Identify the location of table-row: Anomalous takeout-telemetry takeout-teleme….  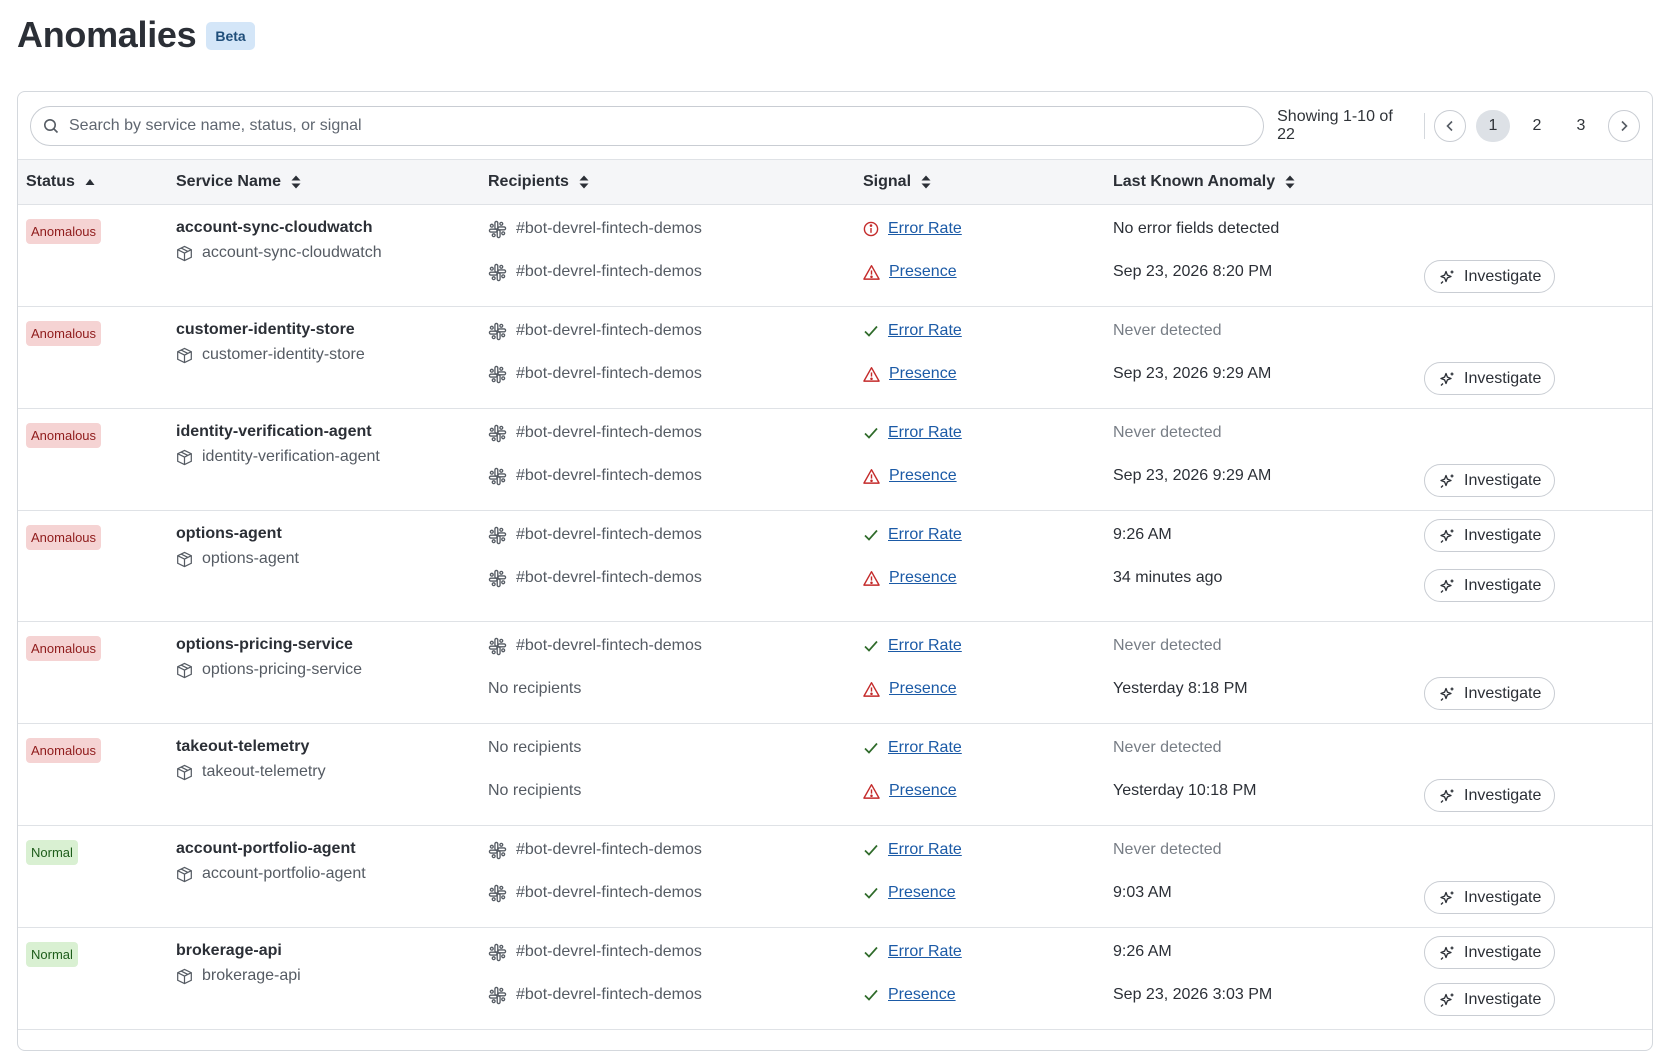
(835, 775).